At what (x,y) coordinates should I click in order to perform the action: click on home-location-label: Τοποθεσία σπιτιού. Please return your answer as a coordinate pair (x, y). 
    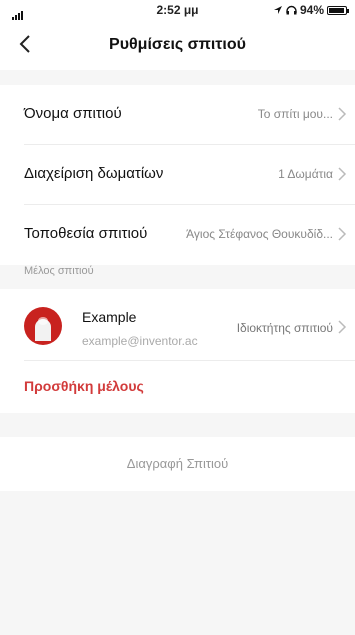
    Looking at the image, I should click on (86, 233).